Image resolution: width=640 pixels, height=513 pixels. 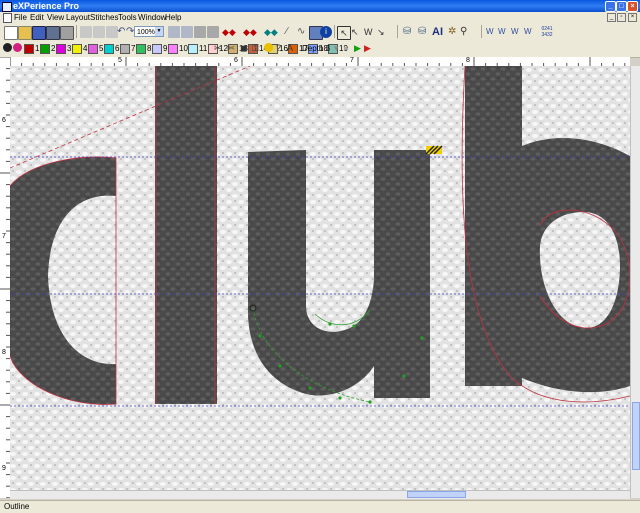 What do you see at coordinates (149, 48) in the screenshot?
I see `thread-color-number: 8` at bounding box center [149, 48].